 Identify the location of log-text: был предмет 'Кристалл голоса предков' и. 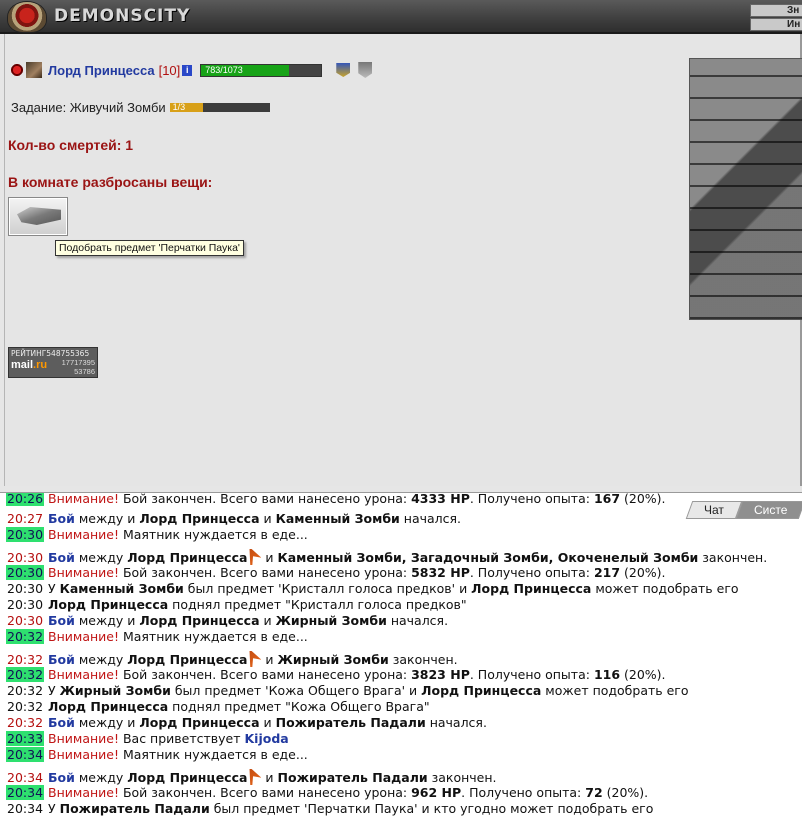
(327, 588).